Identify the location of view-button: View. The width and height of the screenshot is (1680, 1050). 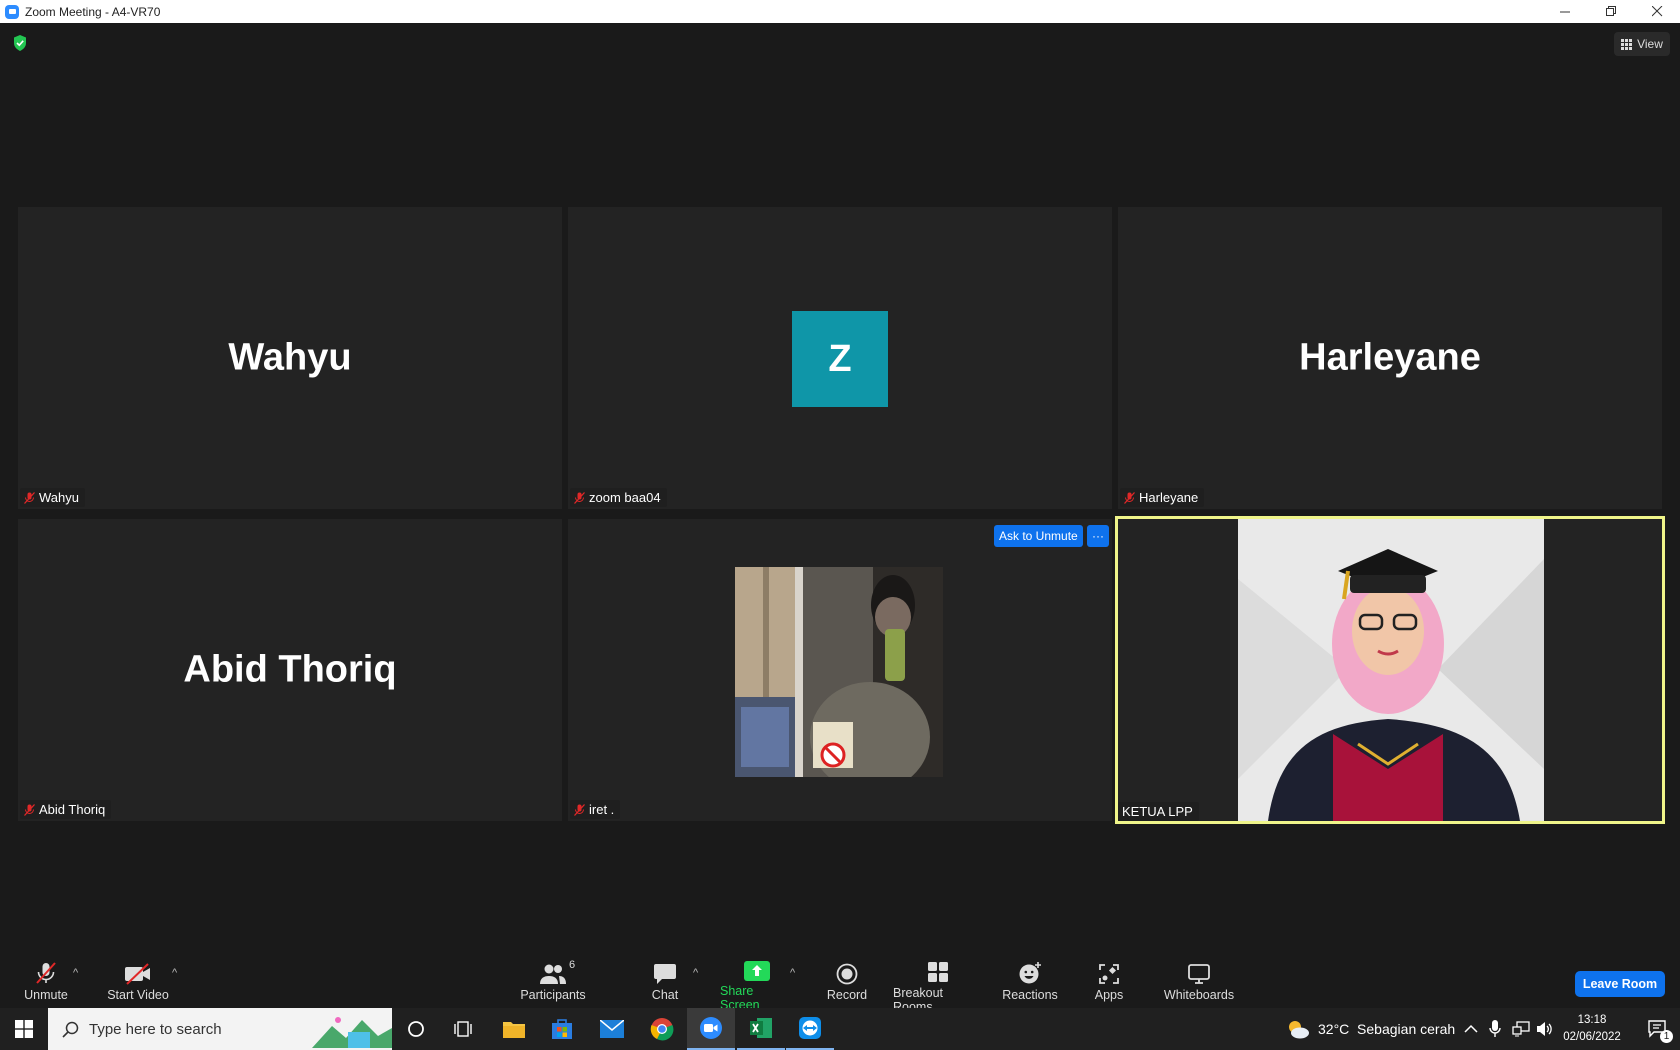
(1642, 44).